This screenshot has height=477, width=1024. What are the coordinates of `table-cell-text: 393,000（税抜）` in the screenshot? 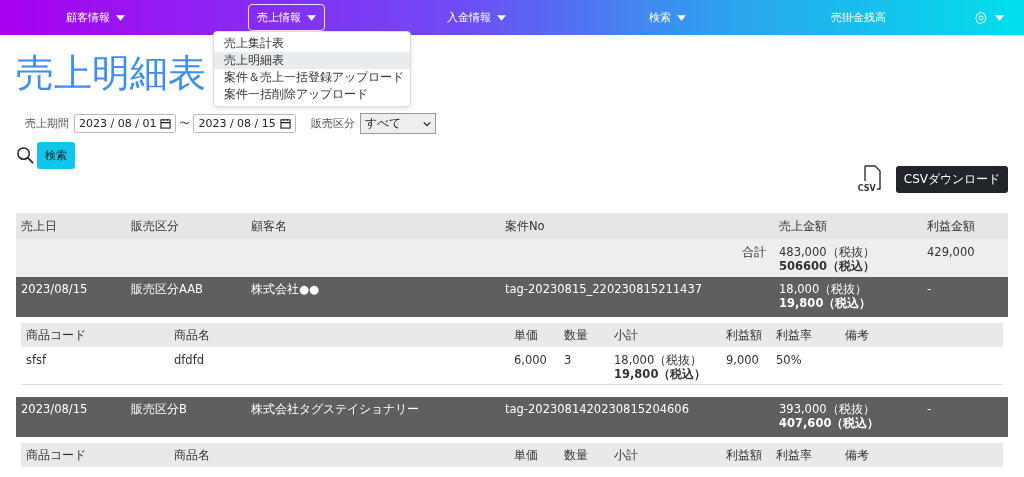 It's located at (827, 409).